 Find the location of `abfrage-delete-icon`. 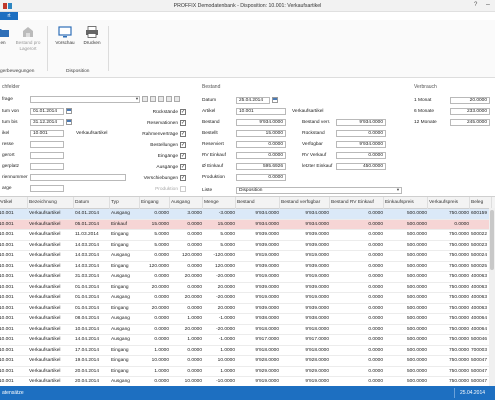

abfrage-delete-icon is located at coordinates (169, 99).